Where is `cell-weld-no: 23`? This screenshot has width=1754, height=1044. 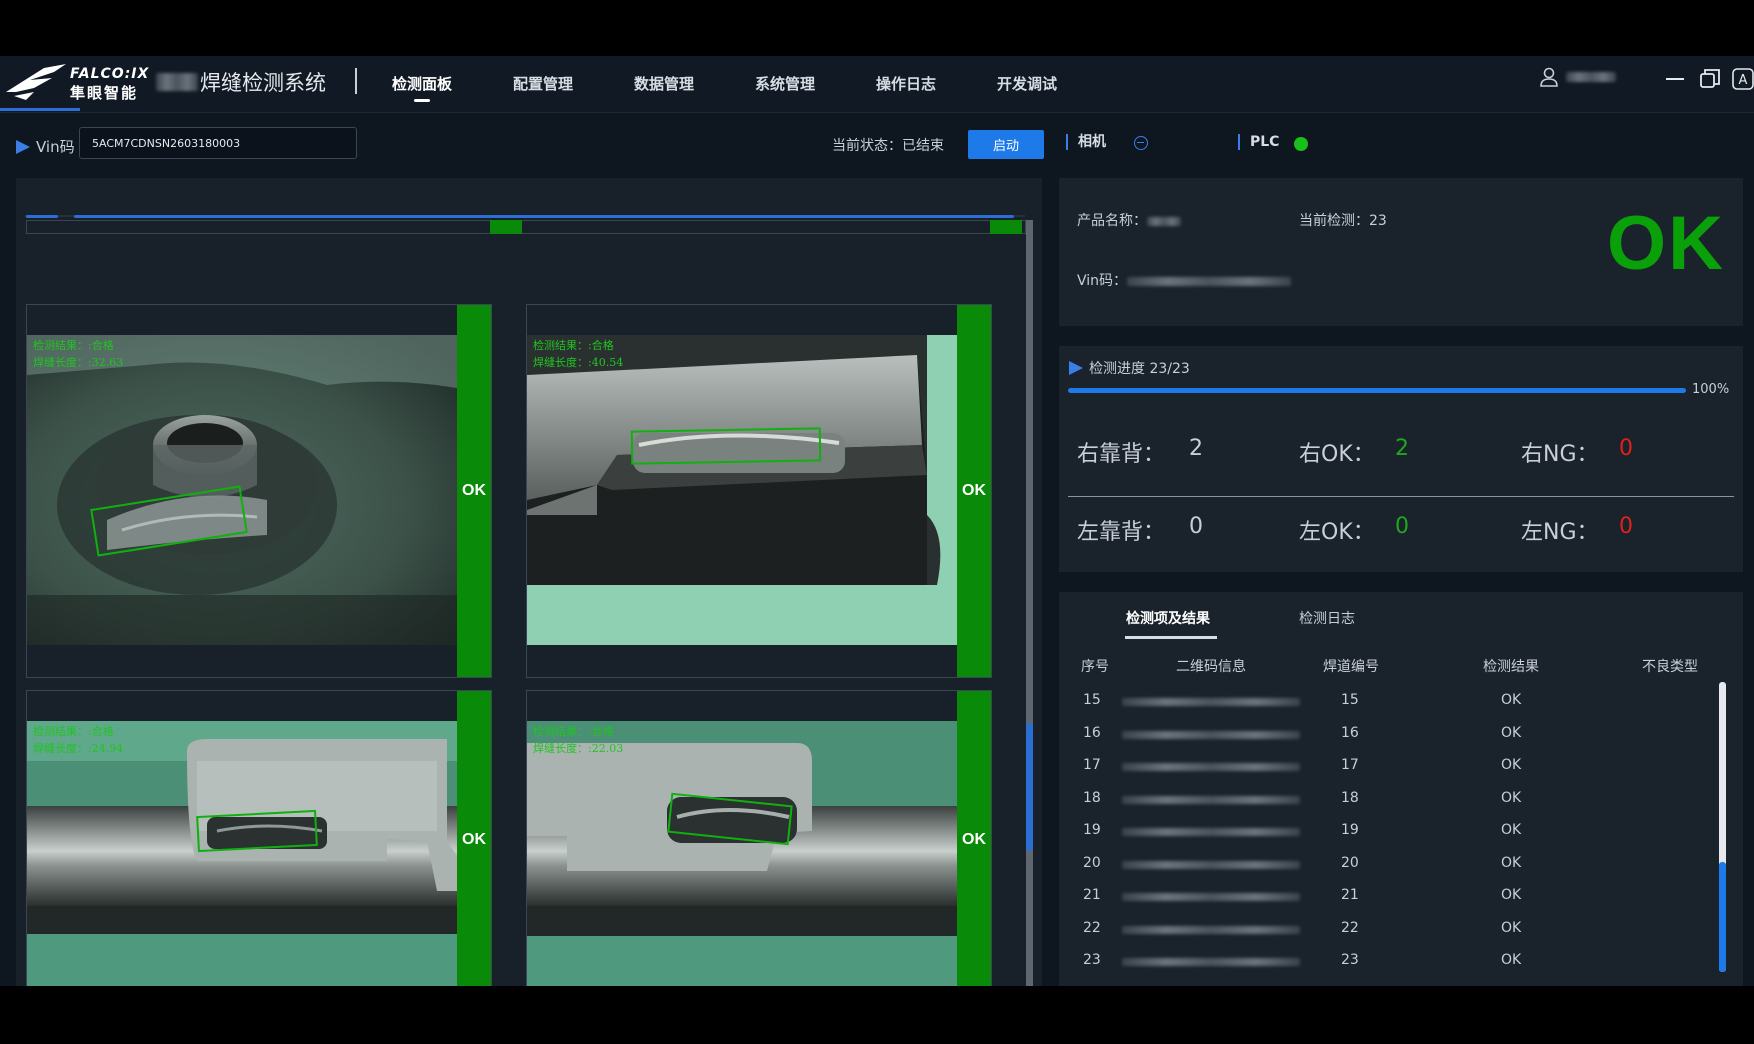 cell-weld-no: 23 is located at coordinates (1350, 960).